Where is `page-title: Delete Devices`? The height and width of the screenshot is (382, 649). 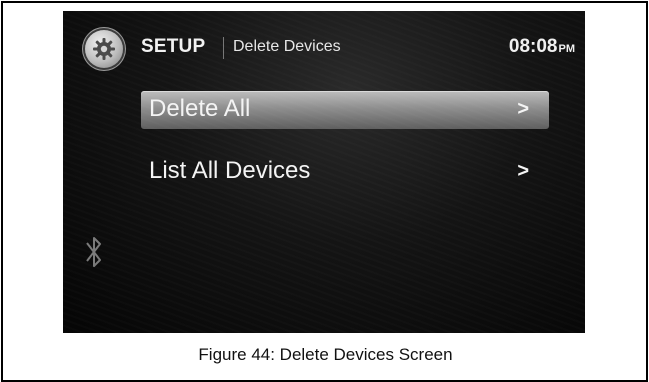 page-title: Delete Devices is located at coordinates (287, 46).